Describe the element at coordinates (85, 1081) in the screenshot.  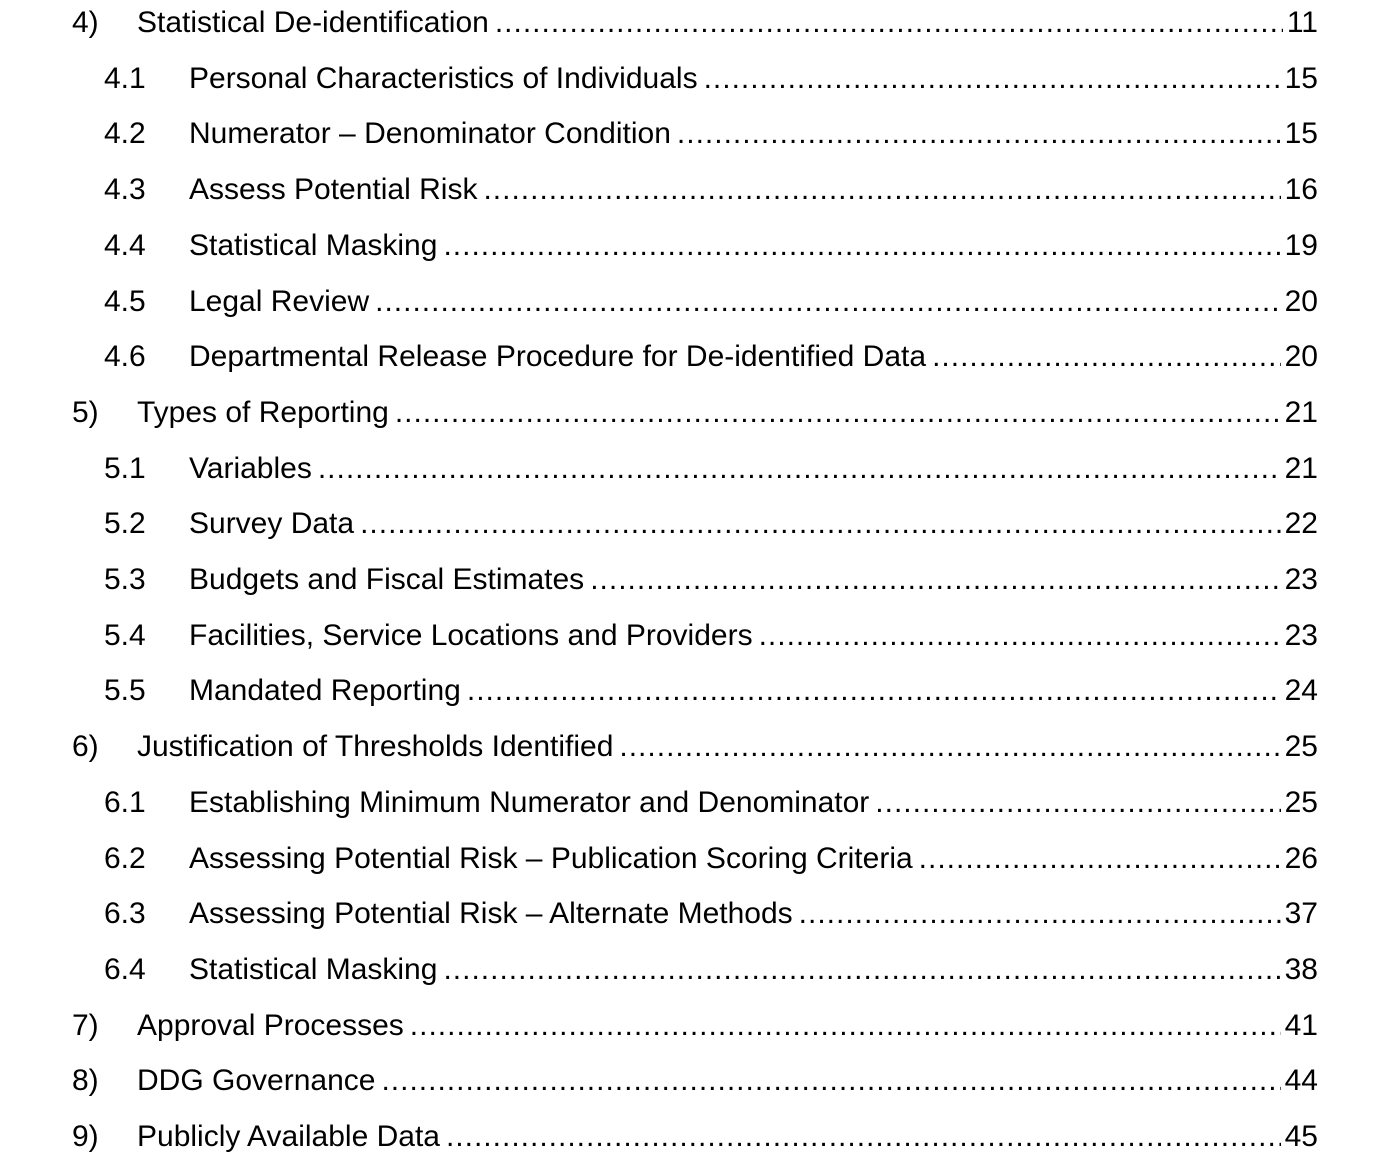
I see `toc-entry-number: 8)` at that location.